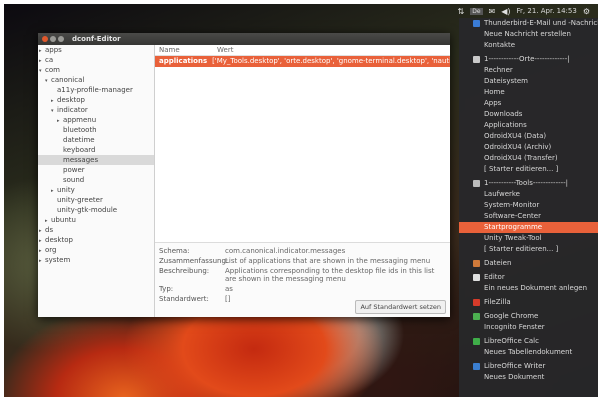  What do you see at coordinates (528, 81) in the screenshot?
I see `menu-item: Dateisystem` at bounding box center [528, 81].